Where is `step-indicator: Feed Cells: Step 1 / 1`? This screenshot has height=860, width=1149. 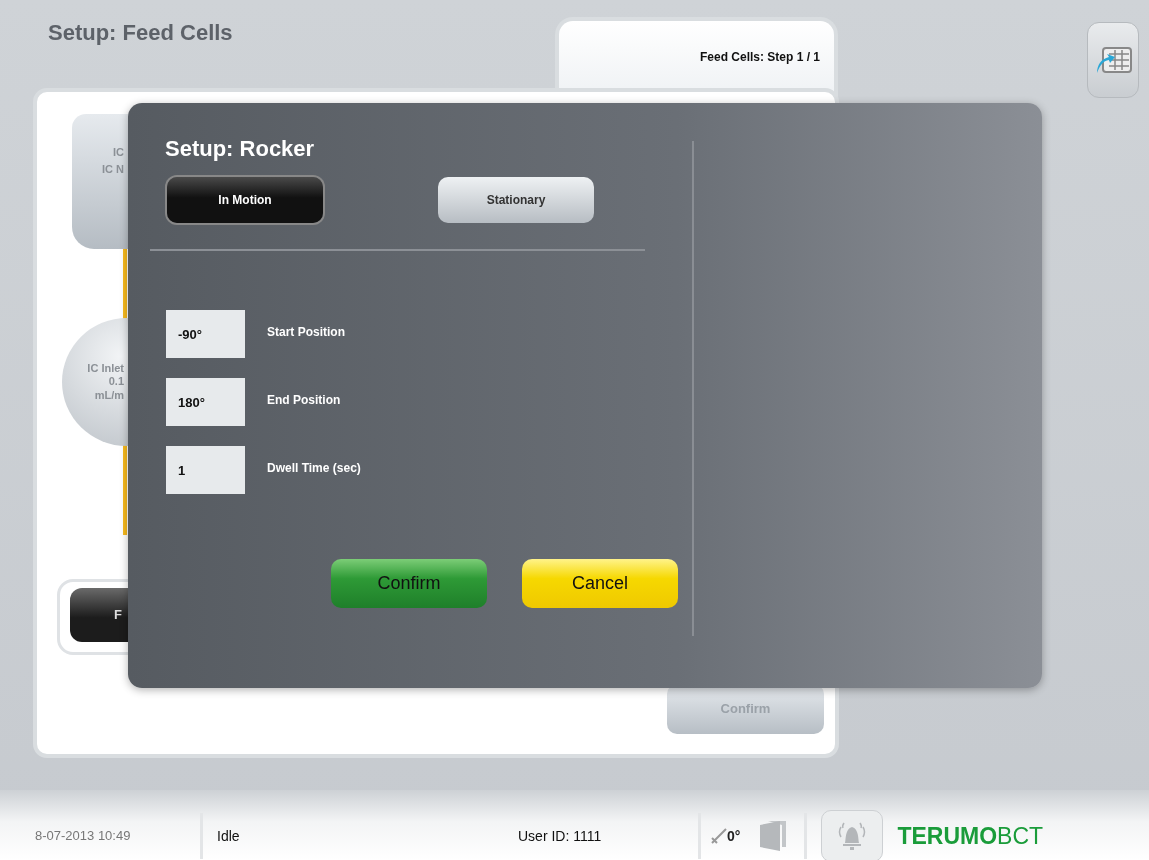 step-indicator: Feed Cells: Step 1 / 1 is located at coordinates (759, 57).